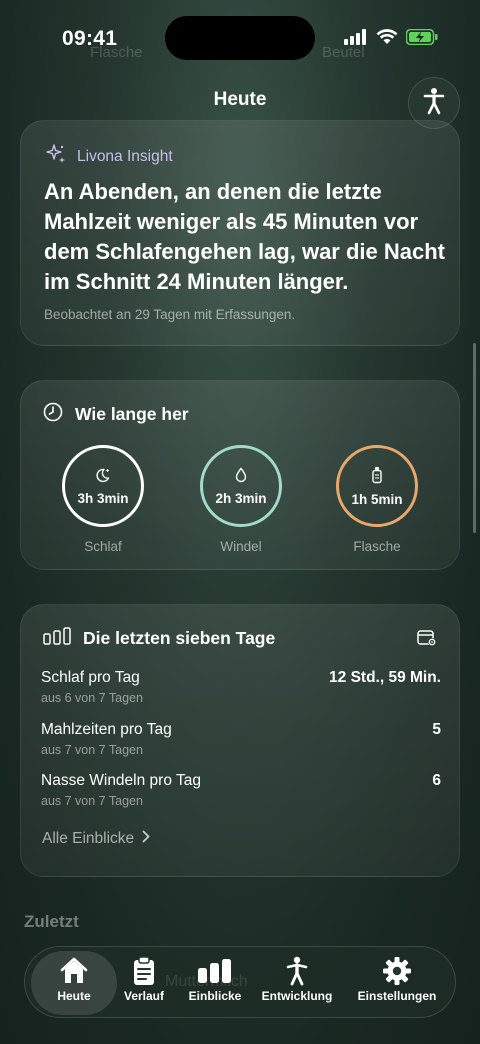  I want to click on week-title: Die letzten sieben Tage, so click(179, 638).